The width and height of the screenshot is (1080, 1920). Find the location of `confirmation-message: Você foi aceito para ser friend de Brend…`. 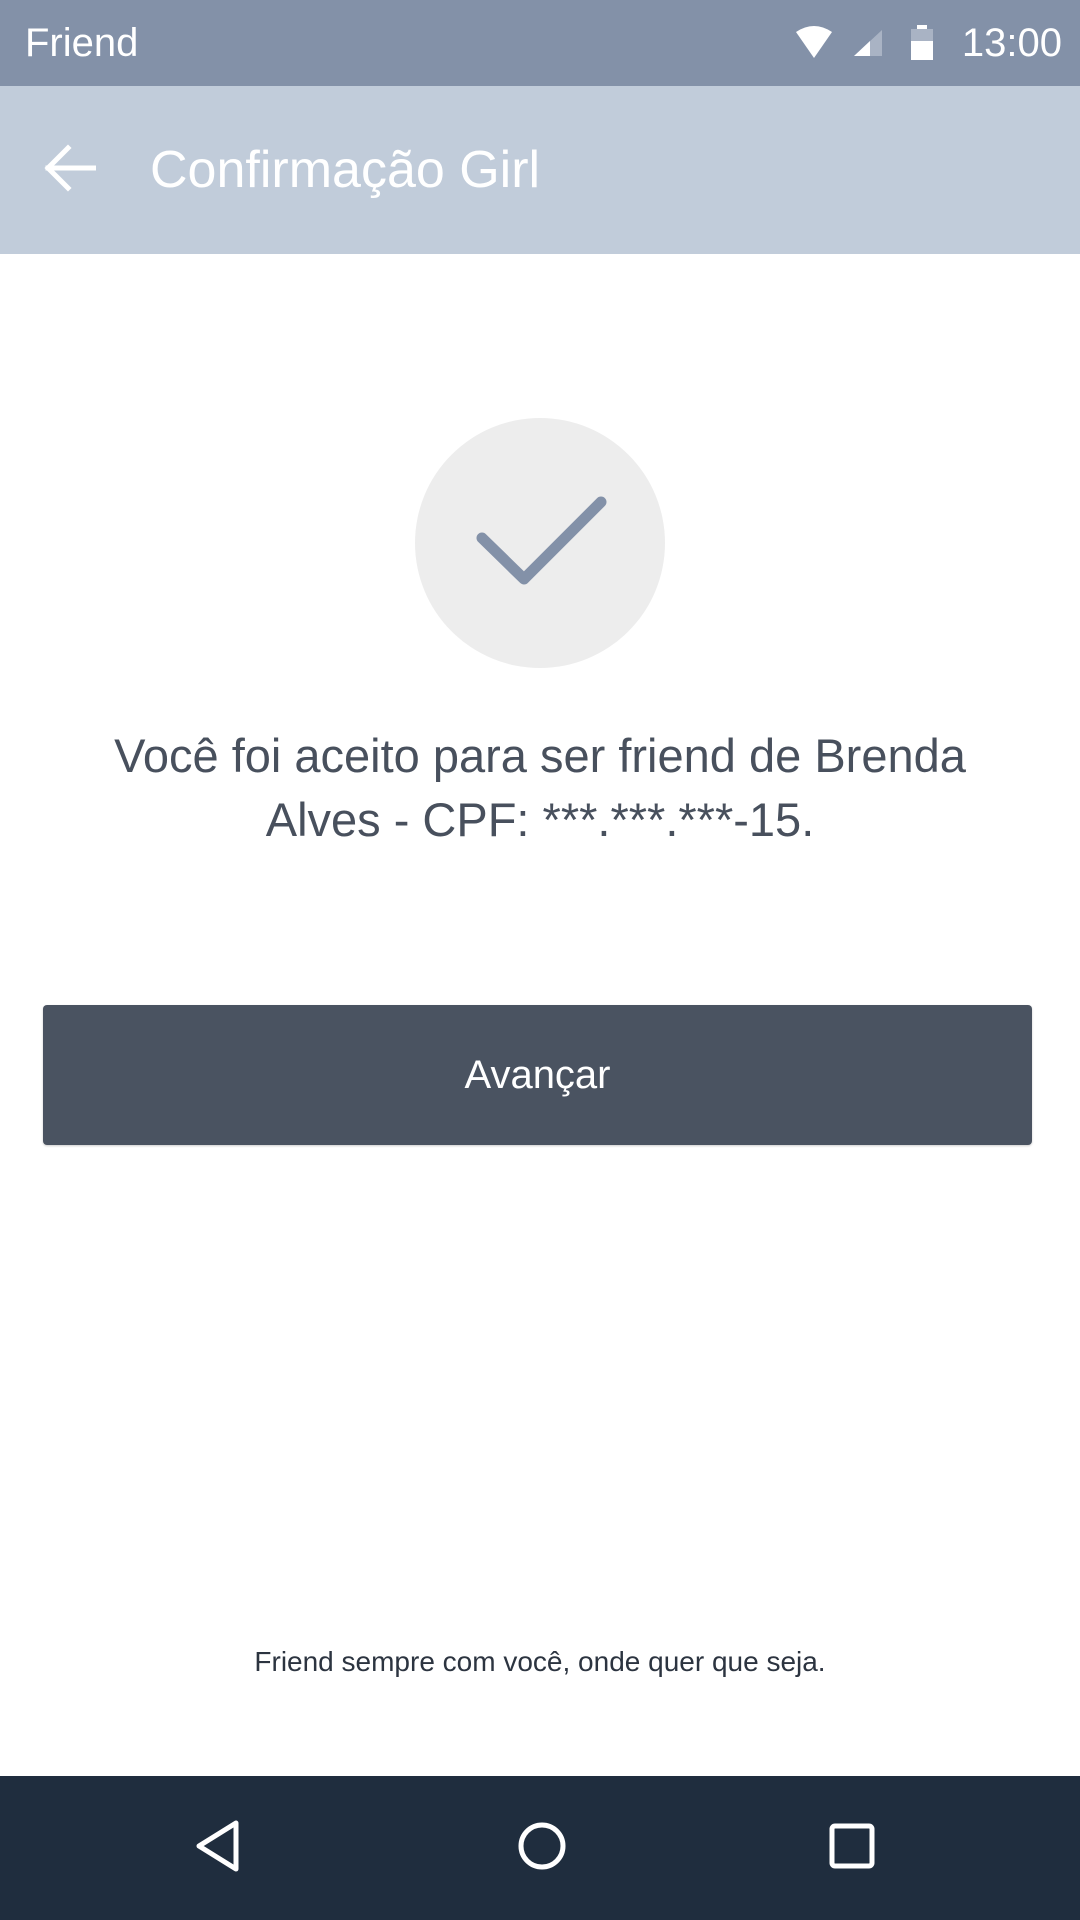

confirmation-message: Você foi aceito para ser friend de Brend… is located at coordinates (540, 787).